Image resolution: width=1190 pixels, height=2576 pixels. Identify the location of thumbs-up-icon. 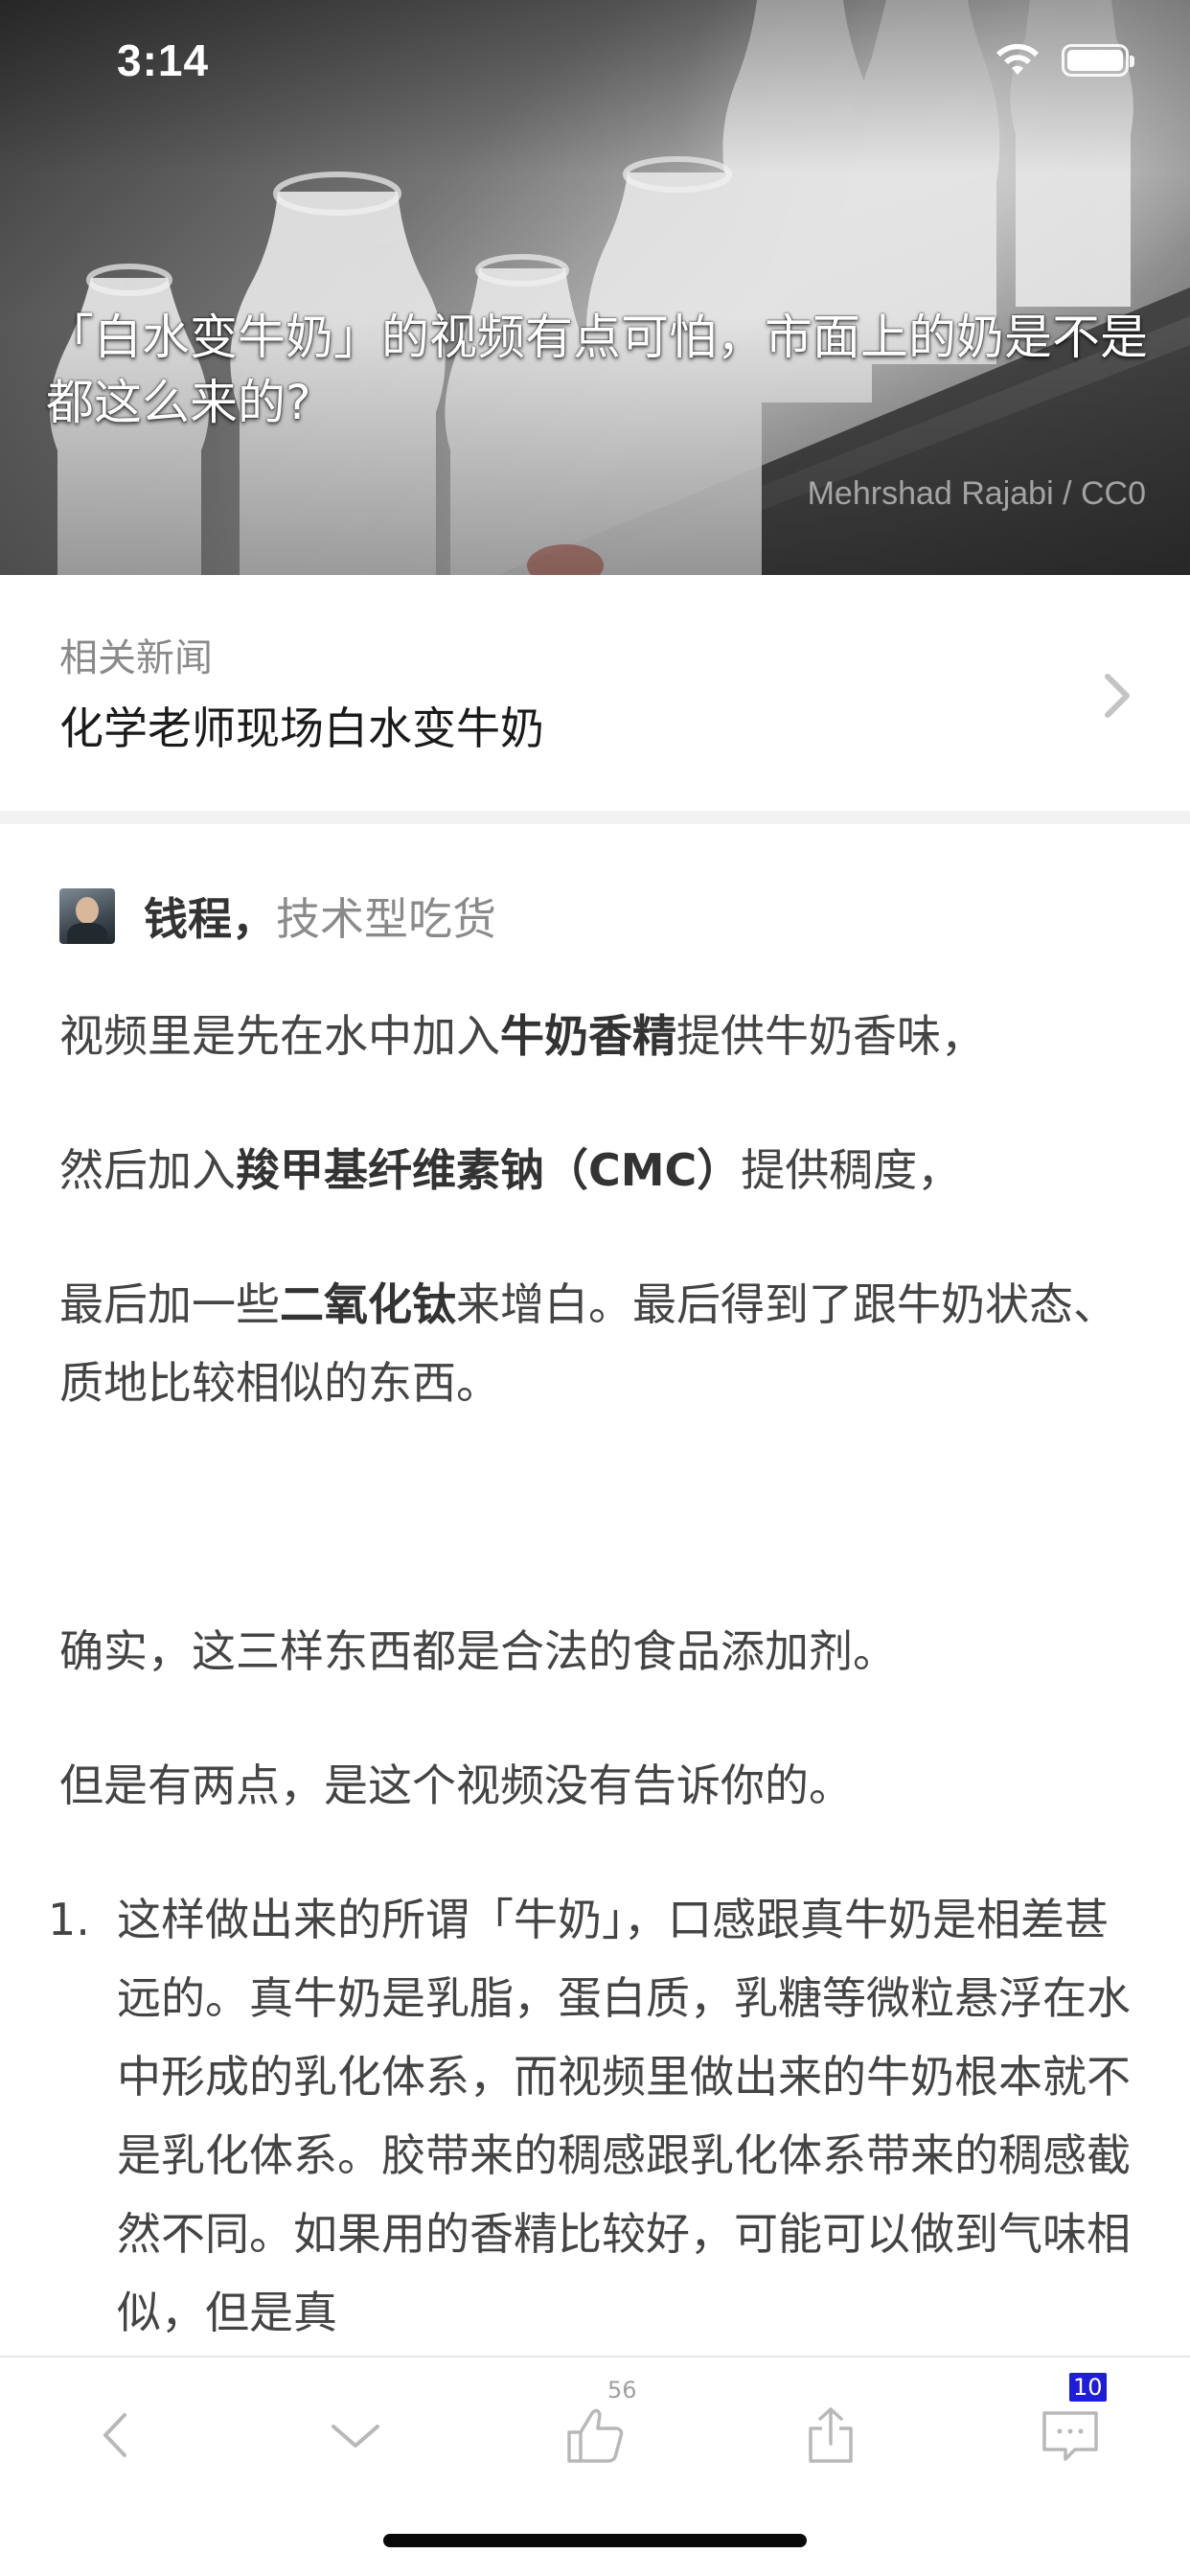
(595, 2435).